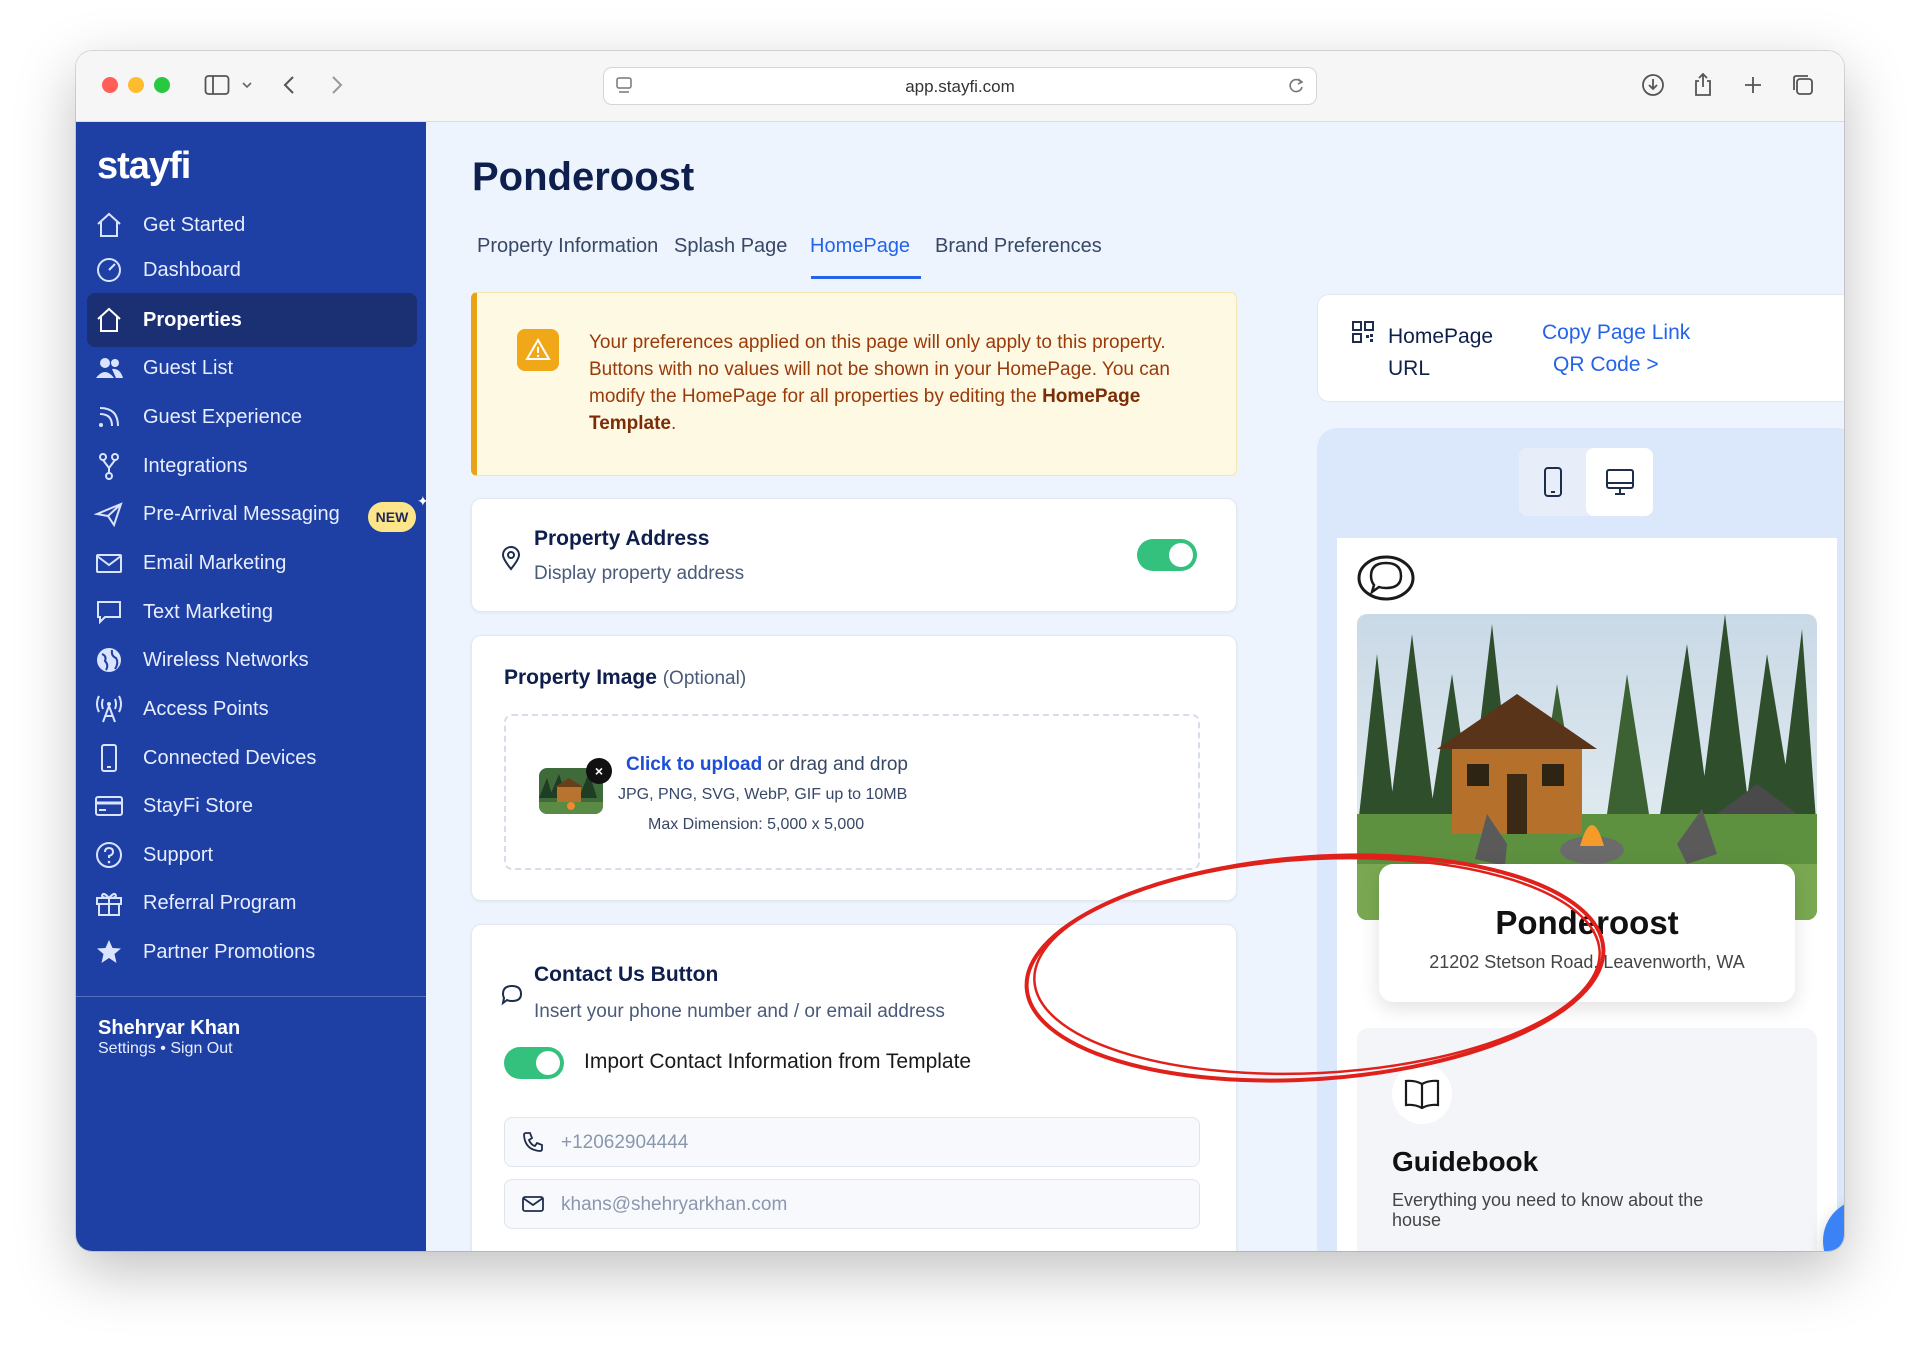  I want to click on sidebar-item-label: Text Marketing, so click(208, 611).